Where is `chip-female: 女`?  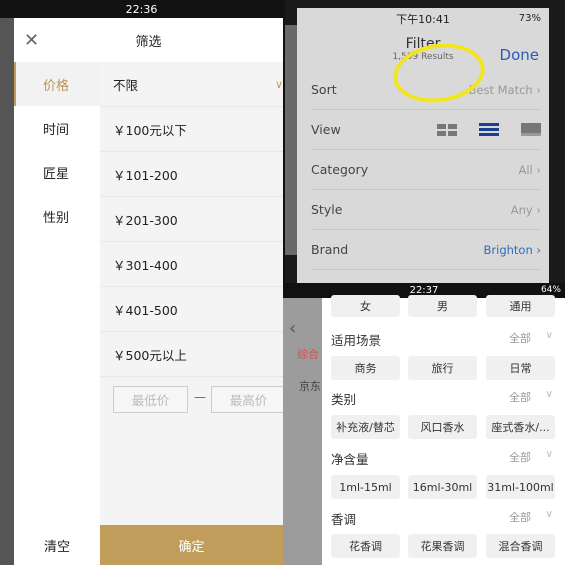
chip-female: 女 is located at coordinates (365, 306).